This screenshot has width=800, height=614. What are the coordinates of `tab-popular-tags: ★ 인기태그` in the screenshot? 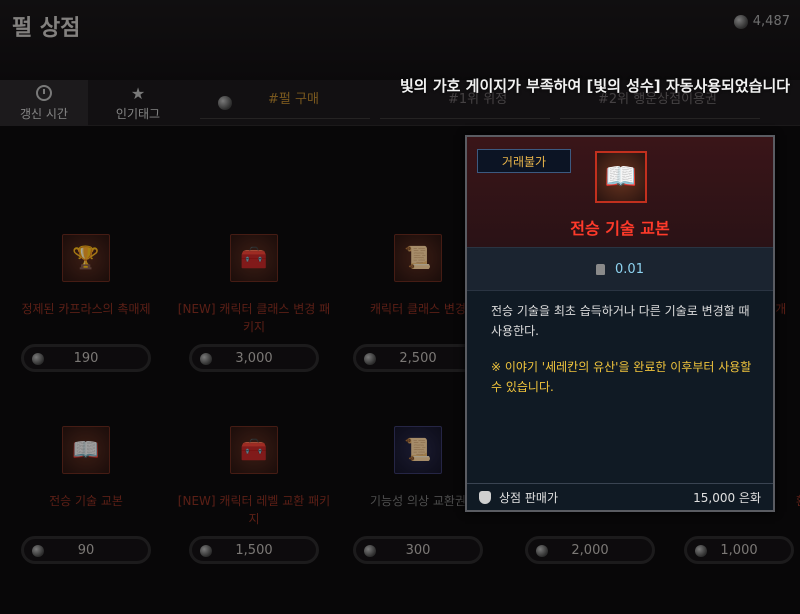 It's located at (138, 103).